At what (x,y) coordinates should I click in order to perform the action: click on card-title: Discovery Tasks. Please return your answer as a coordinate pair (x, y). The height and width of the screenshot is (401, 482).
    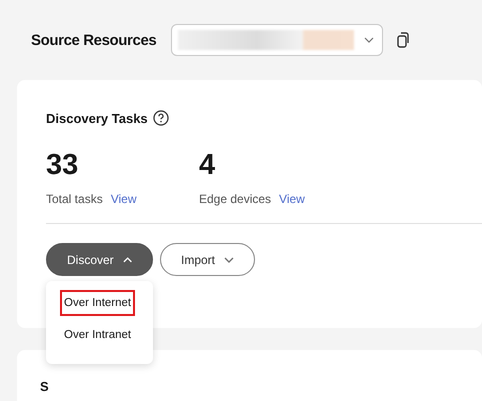
    Looking at the image, I should click on (97, 118).